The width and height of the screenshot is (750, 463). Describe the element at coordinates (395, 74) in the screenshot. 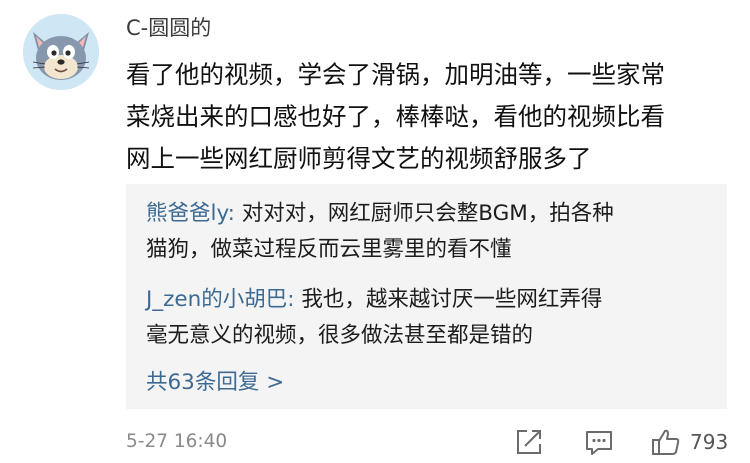

I see `comment-body-line: 看了他的视频，学会了滑锅，加明油等，一些家常` at that location.